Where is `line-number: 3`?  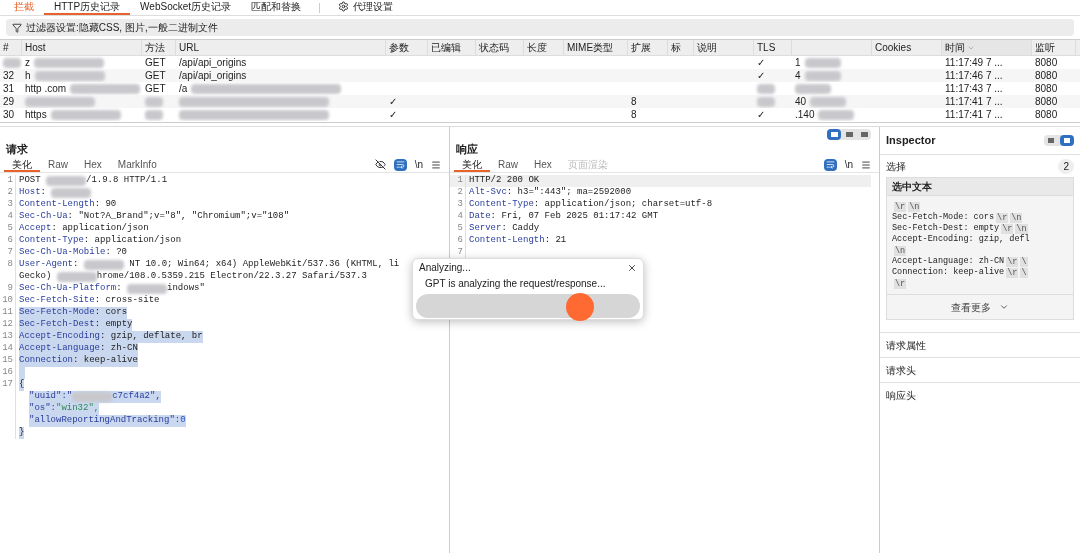
line-number: 3 is located at coordinates (460, 204).